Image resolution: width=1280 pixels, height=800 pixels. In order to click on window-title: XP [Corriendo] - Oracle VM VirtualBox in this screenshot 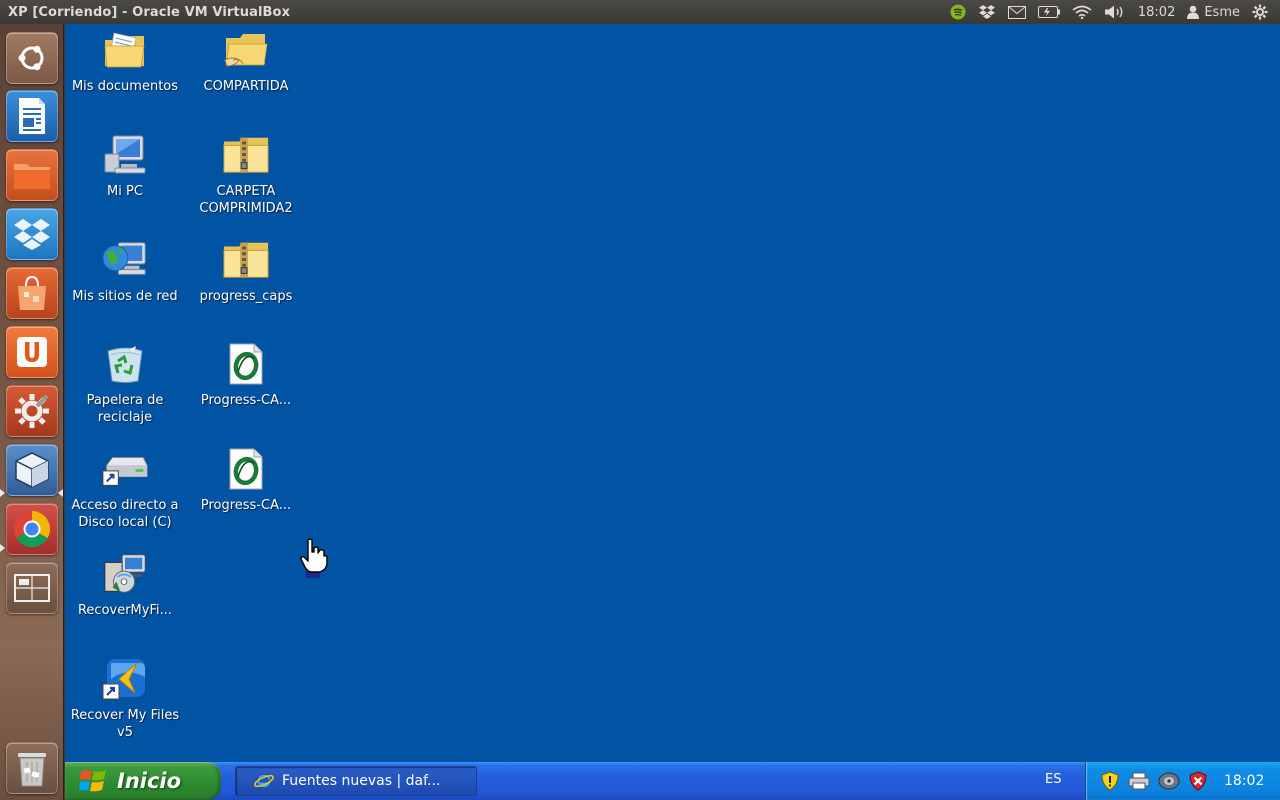, I will do `click(149, 12)`.